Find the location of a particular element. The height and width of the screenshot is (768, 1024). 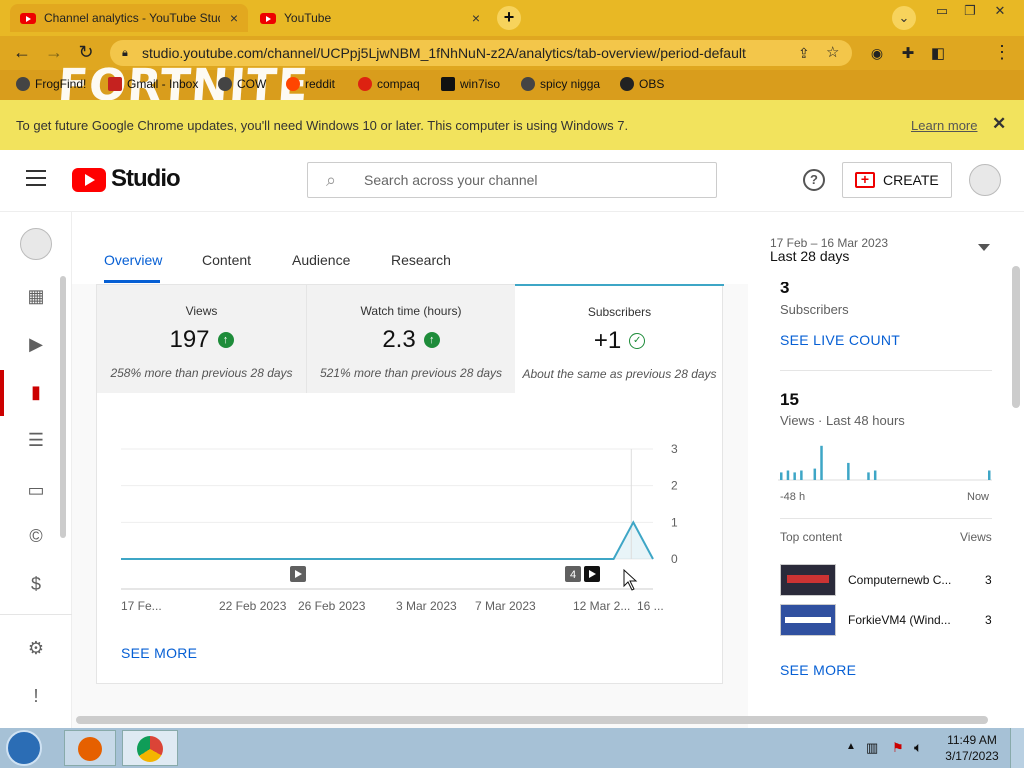

metric-label: Watch time (hours) is located at coordinates (411, 311).